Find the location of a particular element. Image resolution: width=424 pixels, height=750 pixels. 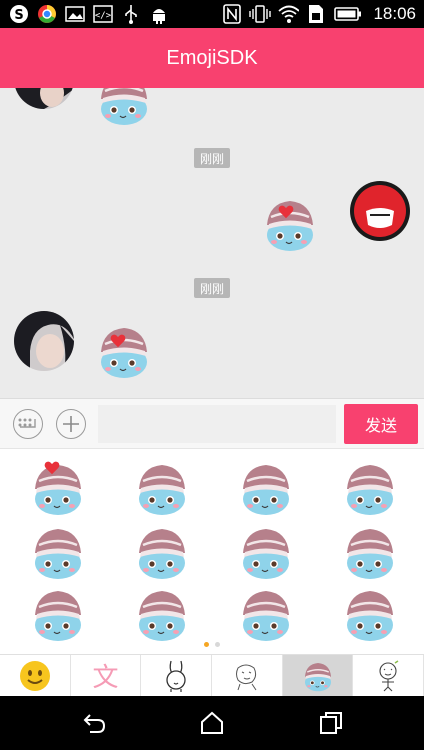

clock: 18:06 is located at coordinates (394, 13).